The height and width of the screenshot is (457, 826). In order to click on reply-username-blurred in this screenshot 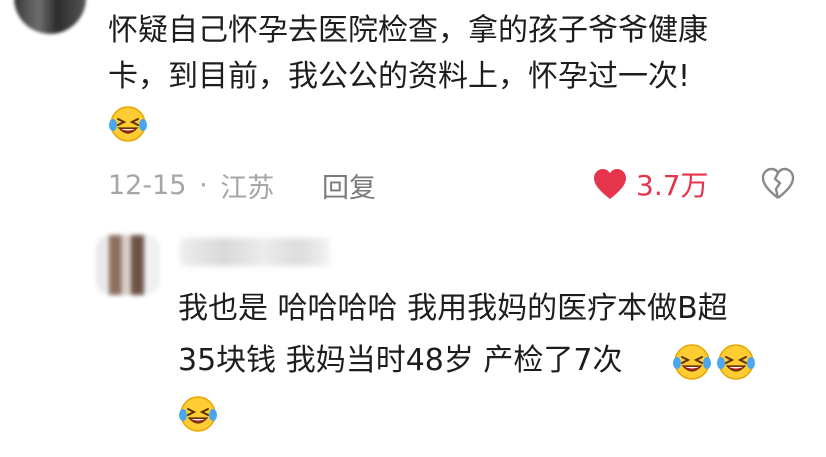, I will do `click(255, 252)`.